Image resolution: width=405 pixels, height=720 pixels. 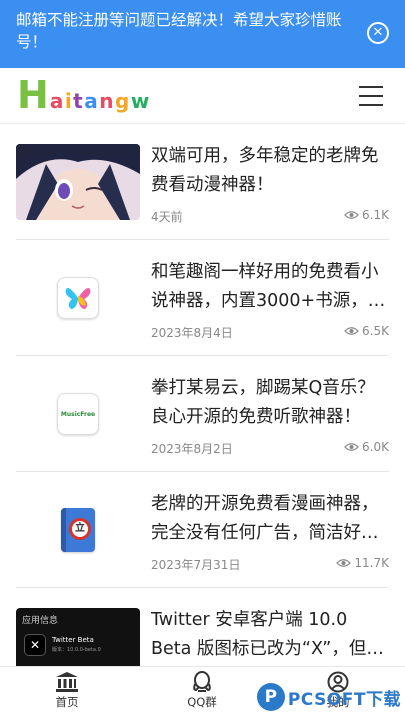 I want to click on book-app-thumbnail: 立, so click(x=78, y=530).